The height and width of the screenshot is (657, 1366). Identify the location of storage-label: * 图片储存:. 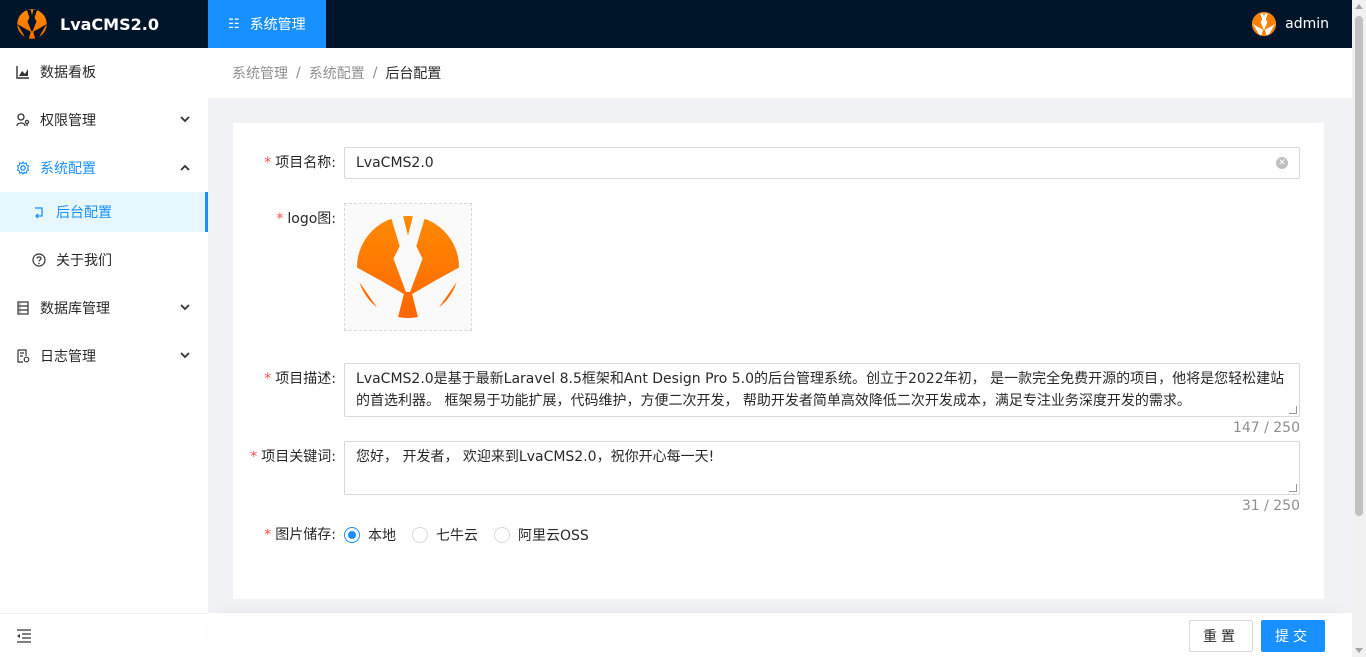
(300, 535).